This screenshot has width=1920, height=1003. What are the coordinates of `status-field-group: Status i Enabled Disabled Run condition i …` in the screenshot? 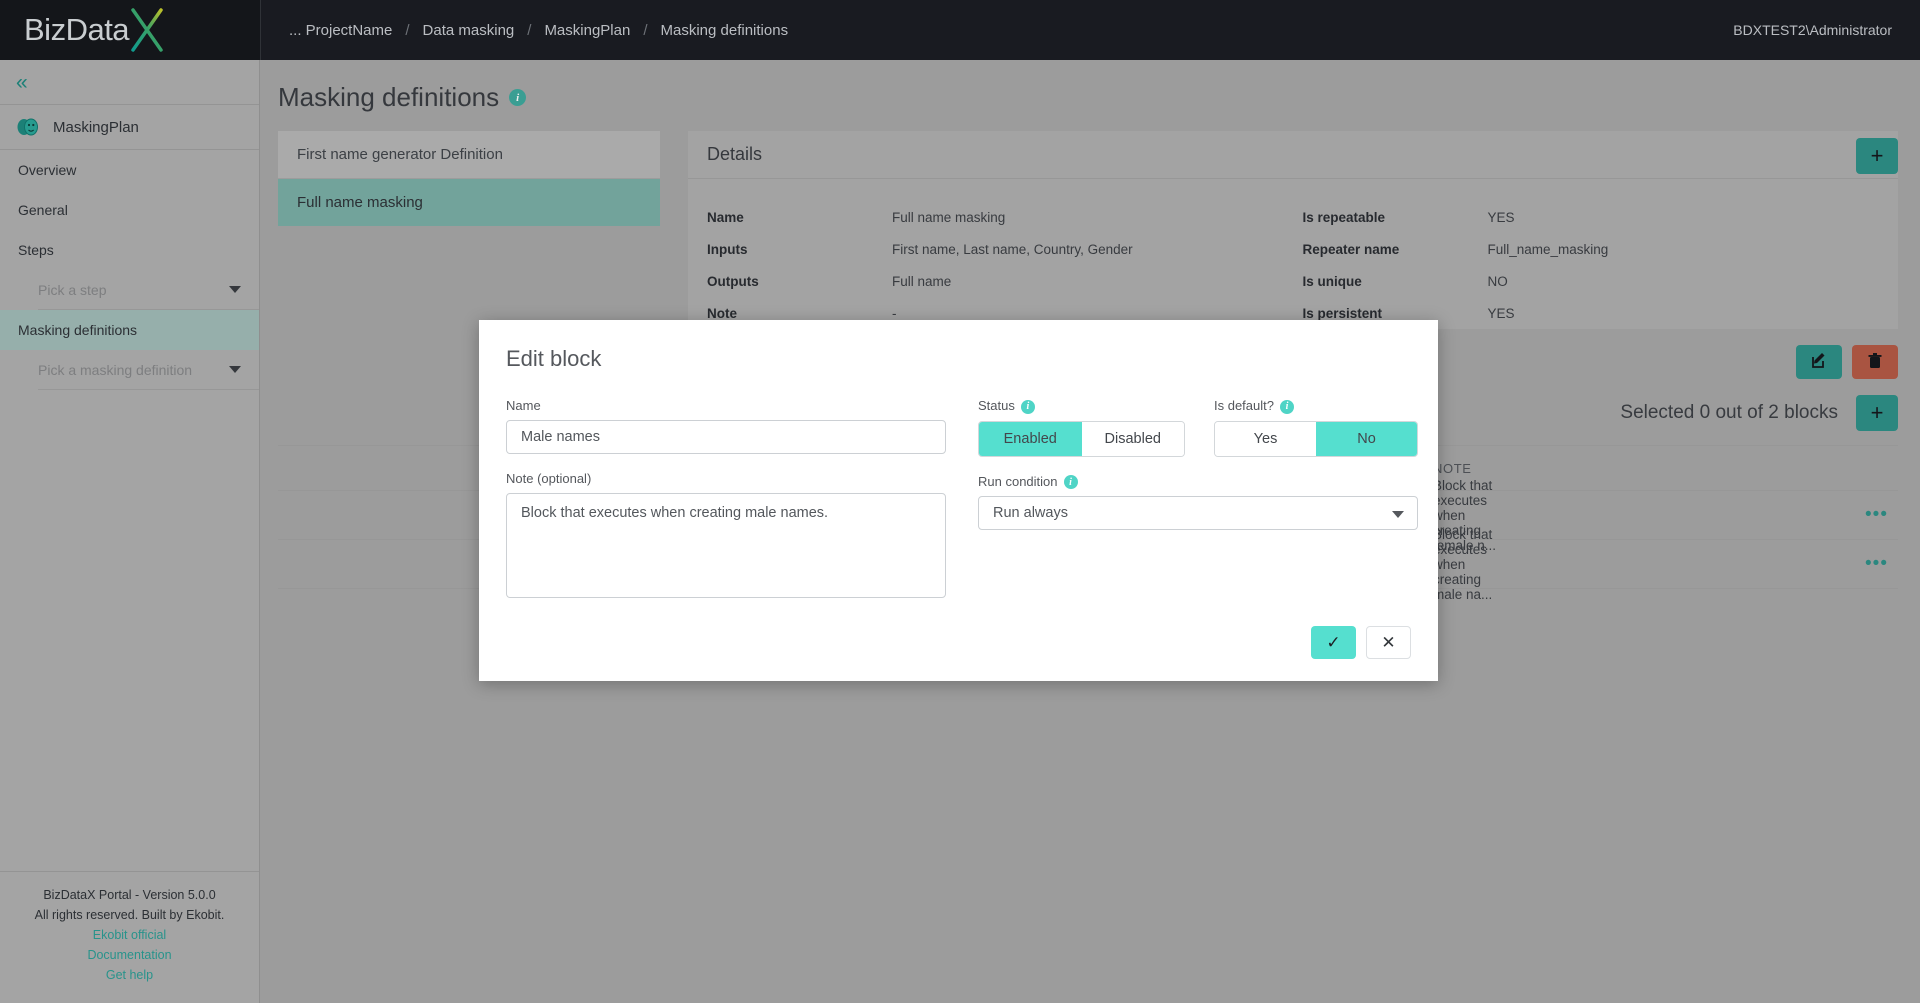 It's located at (1198, 500).